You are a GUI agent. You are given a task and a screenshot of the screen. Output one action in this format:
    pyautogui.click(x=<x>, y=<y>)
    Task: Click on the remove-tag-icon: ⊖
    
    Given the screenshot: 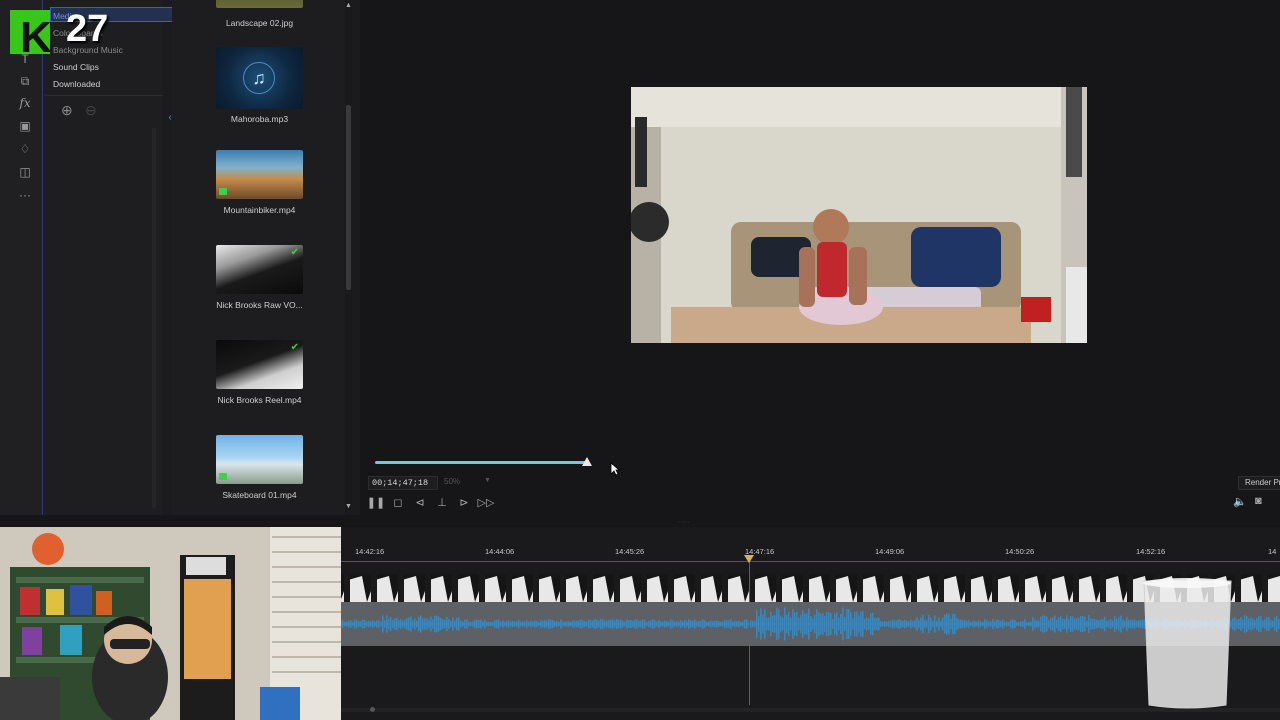 What is the action you would take?
    pyautogui.click(x=91, y=110)
    